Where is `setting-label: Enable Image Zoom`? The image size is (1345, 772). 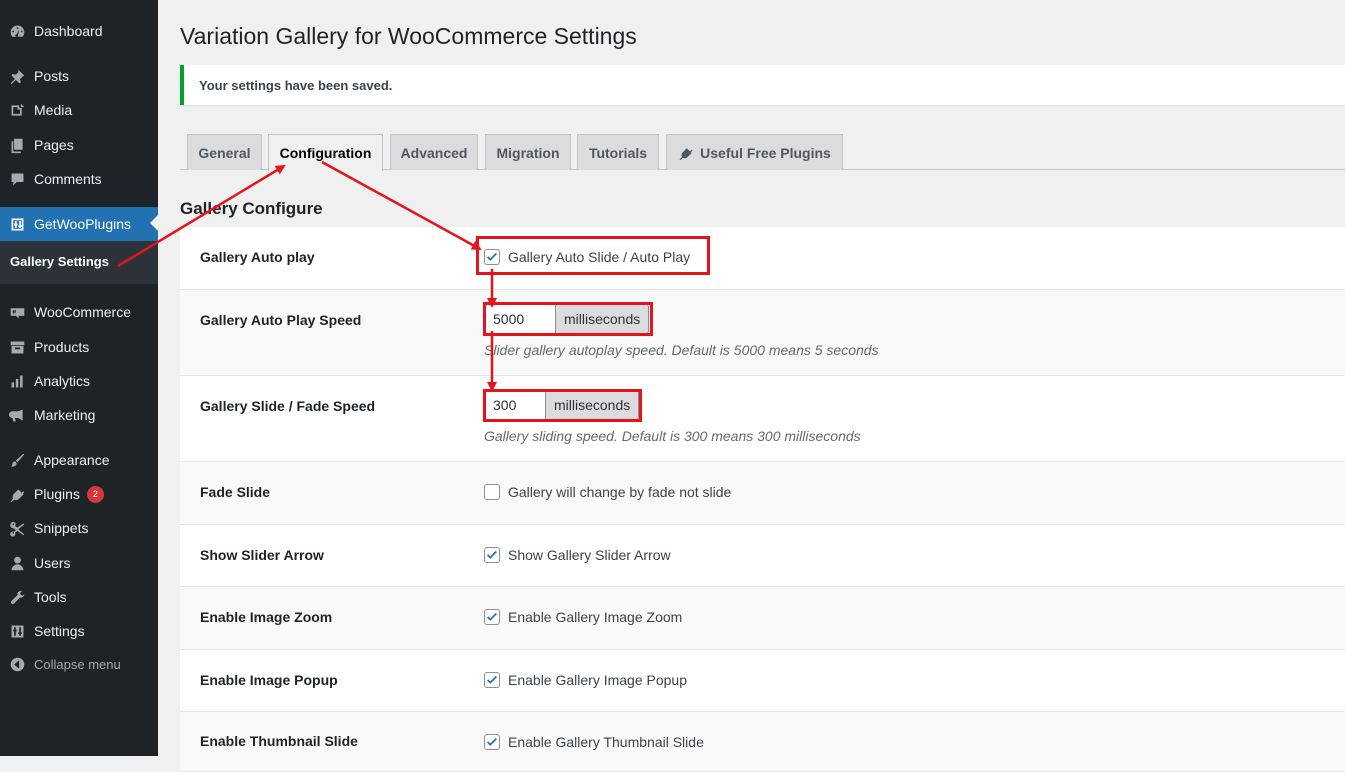
setting-label: Enable Image Zoom is located at coordinates (266, 617).